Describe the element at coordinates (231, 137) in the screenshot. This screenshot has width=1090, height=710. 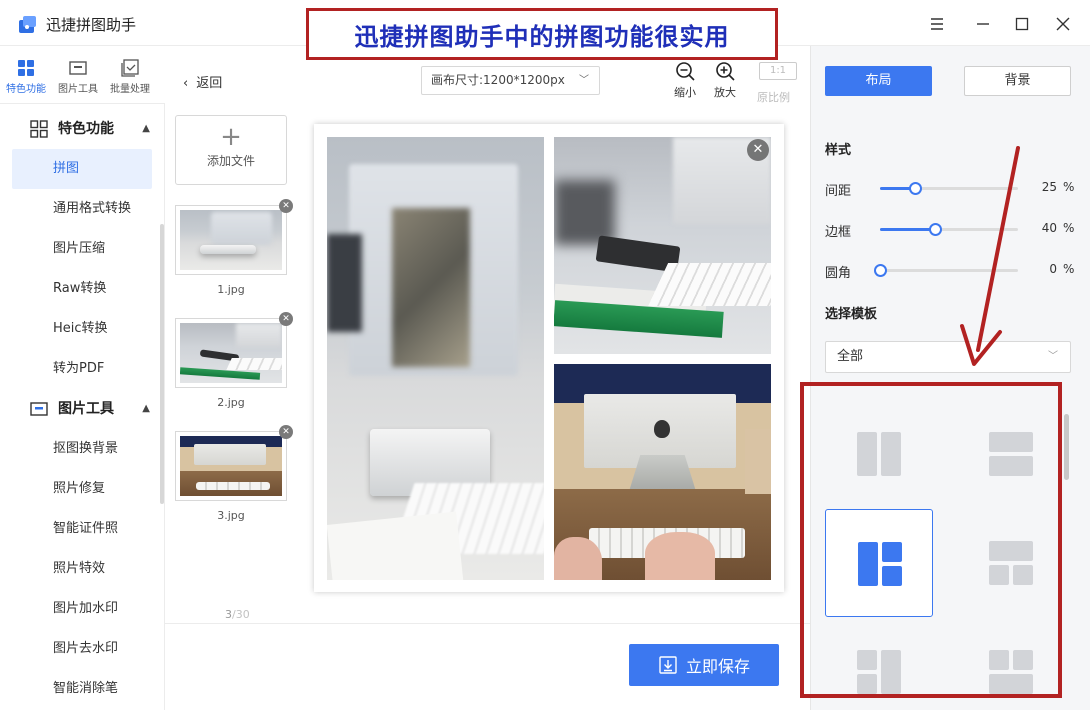
I see `plus-icon: +` at that location.